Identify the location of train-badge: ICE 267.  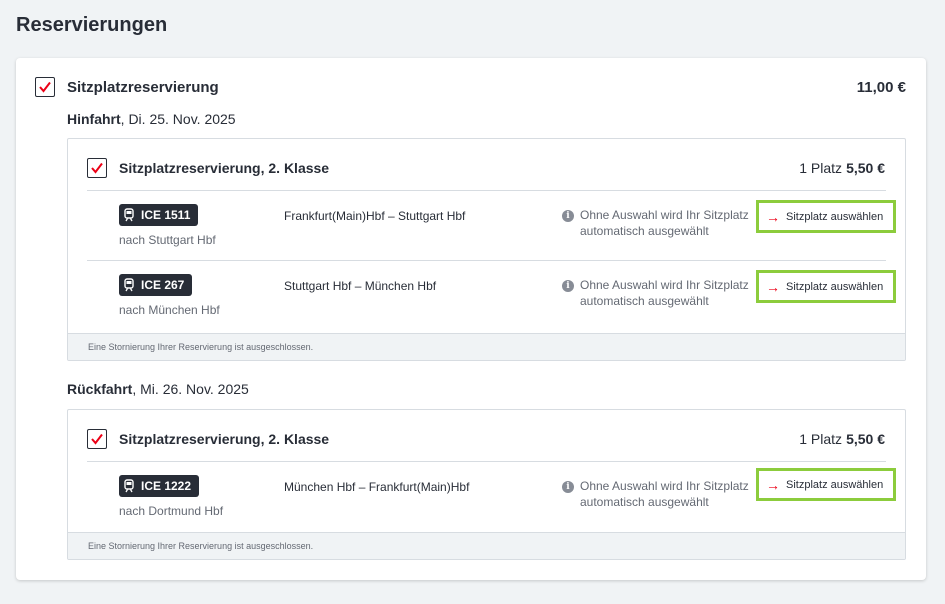
(156, 285).